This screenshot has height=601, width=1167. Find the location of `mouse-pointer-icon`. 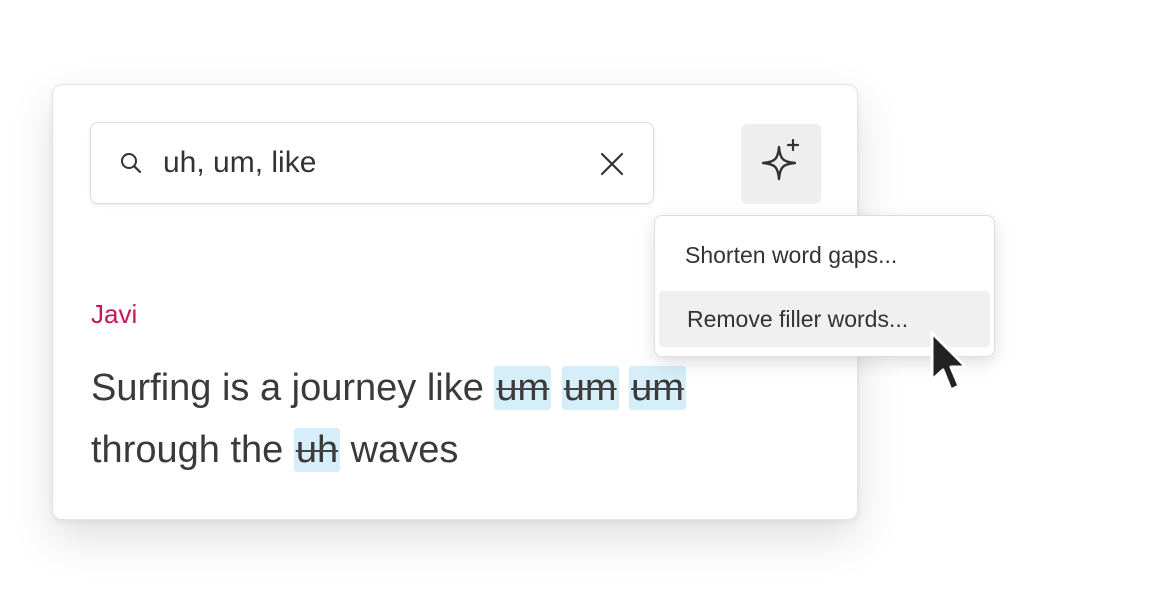

mouse-pointer-icon is located at coordinates (949, 361).